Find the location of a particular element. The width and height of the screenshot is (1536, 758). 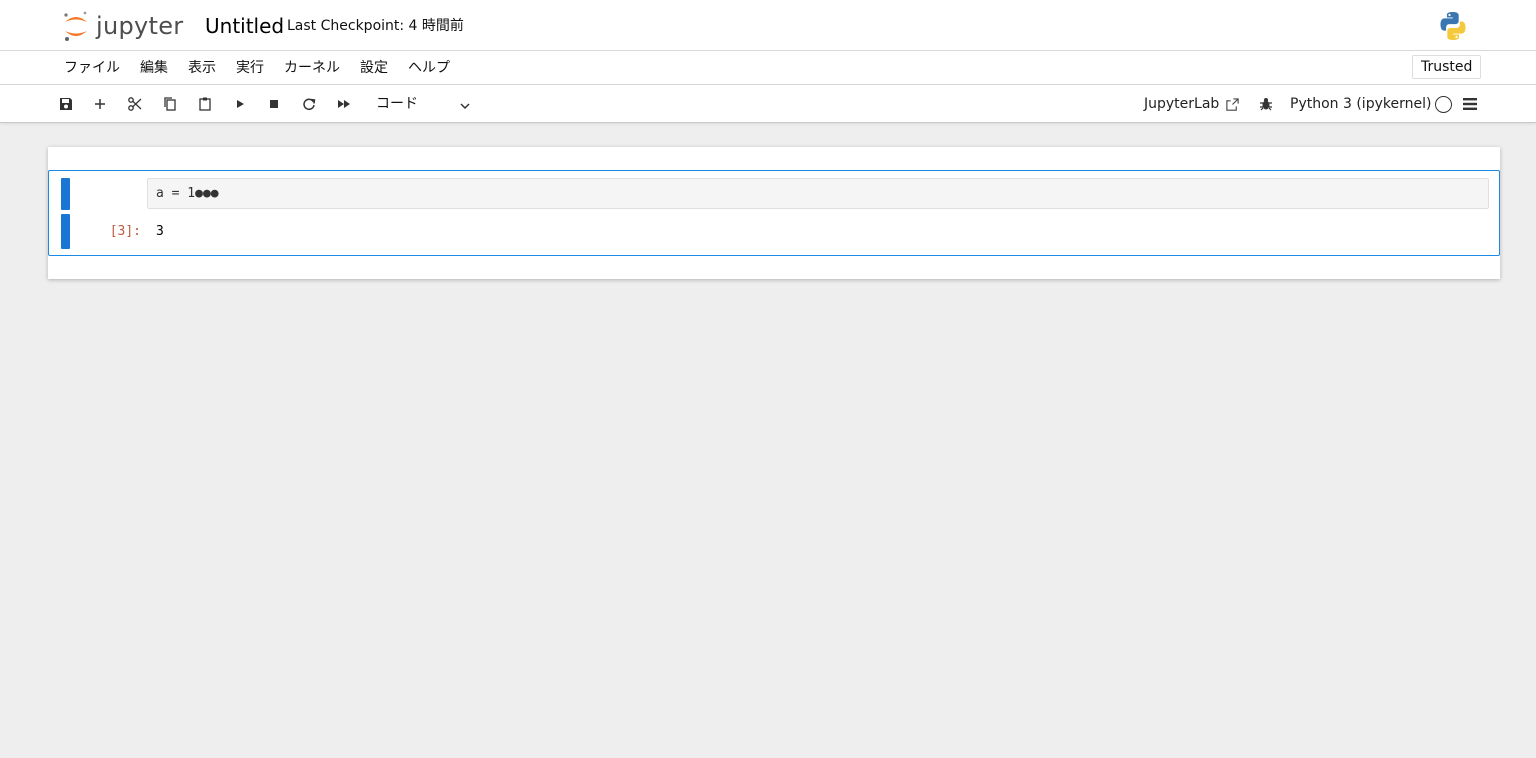

menu-kernel: カーネル is located at coordinates (312, 68).